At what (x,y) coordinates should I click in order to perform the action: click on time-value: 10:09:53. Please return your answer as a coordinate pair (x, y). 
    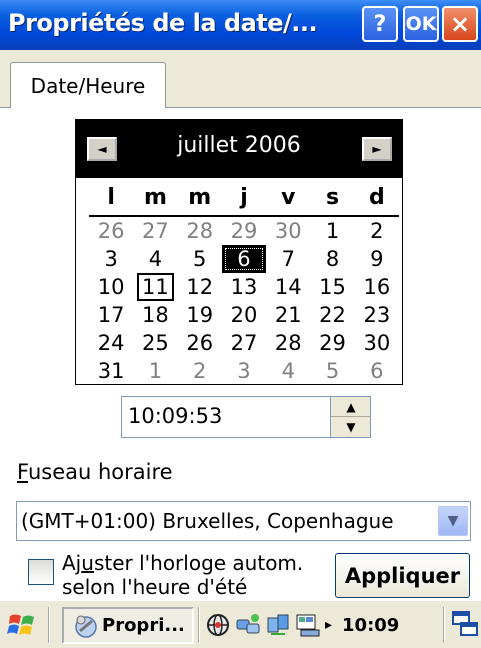
    Looking at the image, I should click on (175, 416).